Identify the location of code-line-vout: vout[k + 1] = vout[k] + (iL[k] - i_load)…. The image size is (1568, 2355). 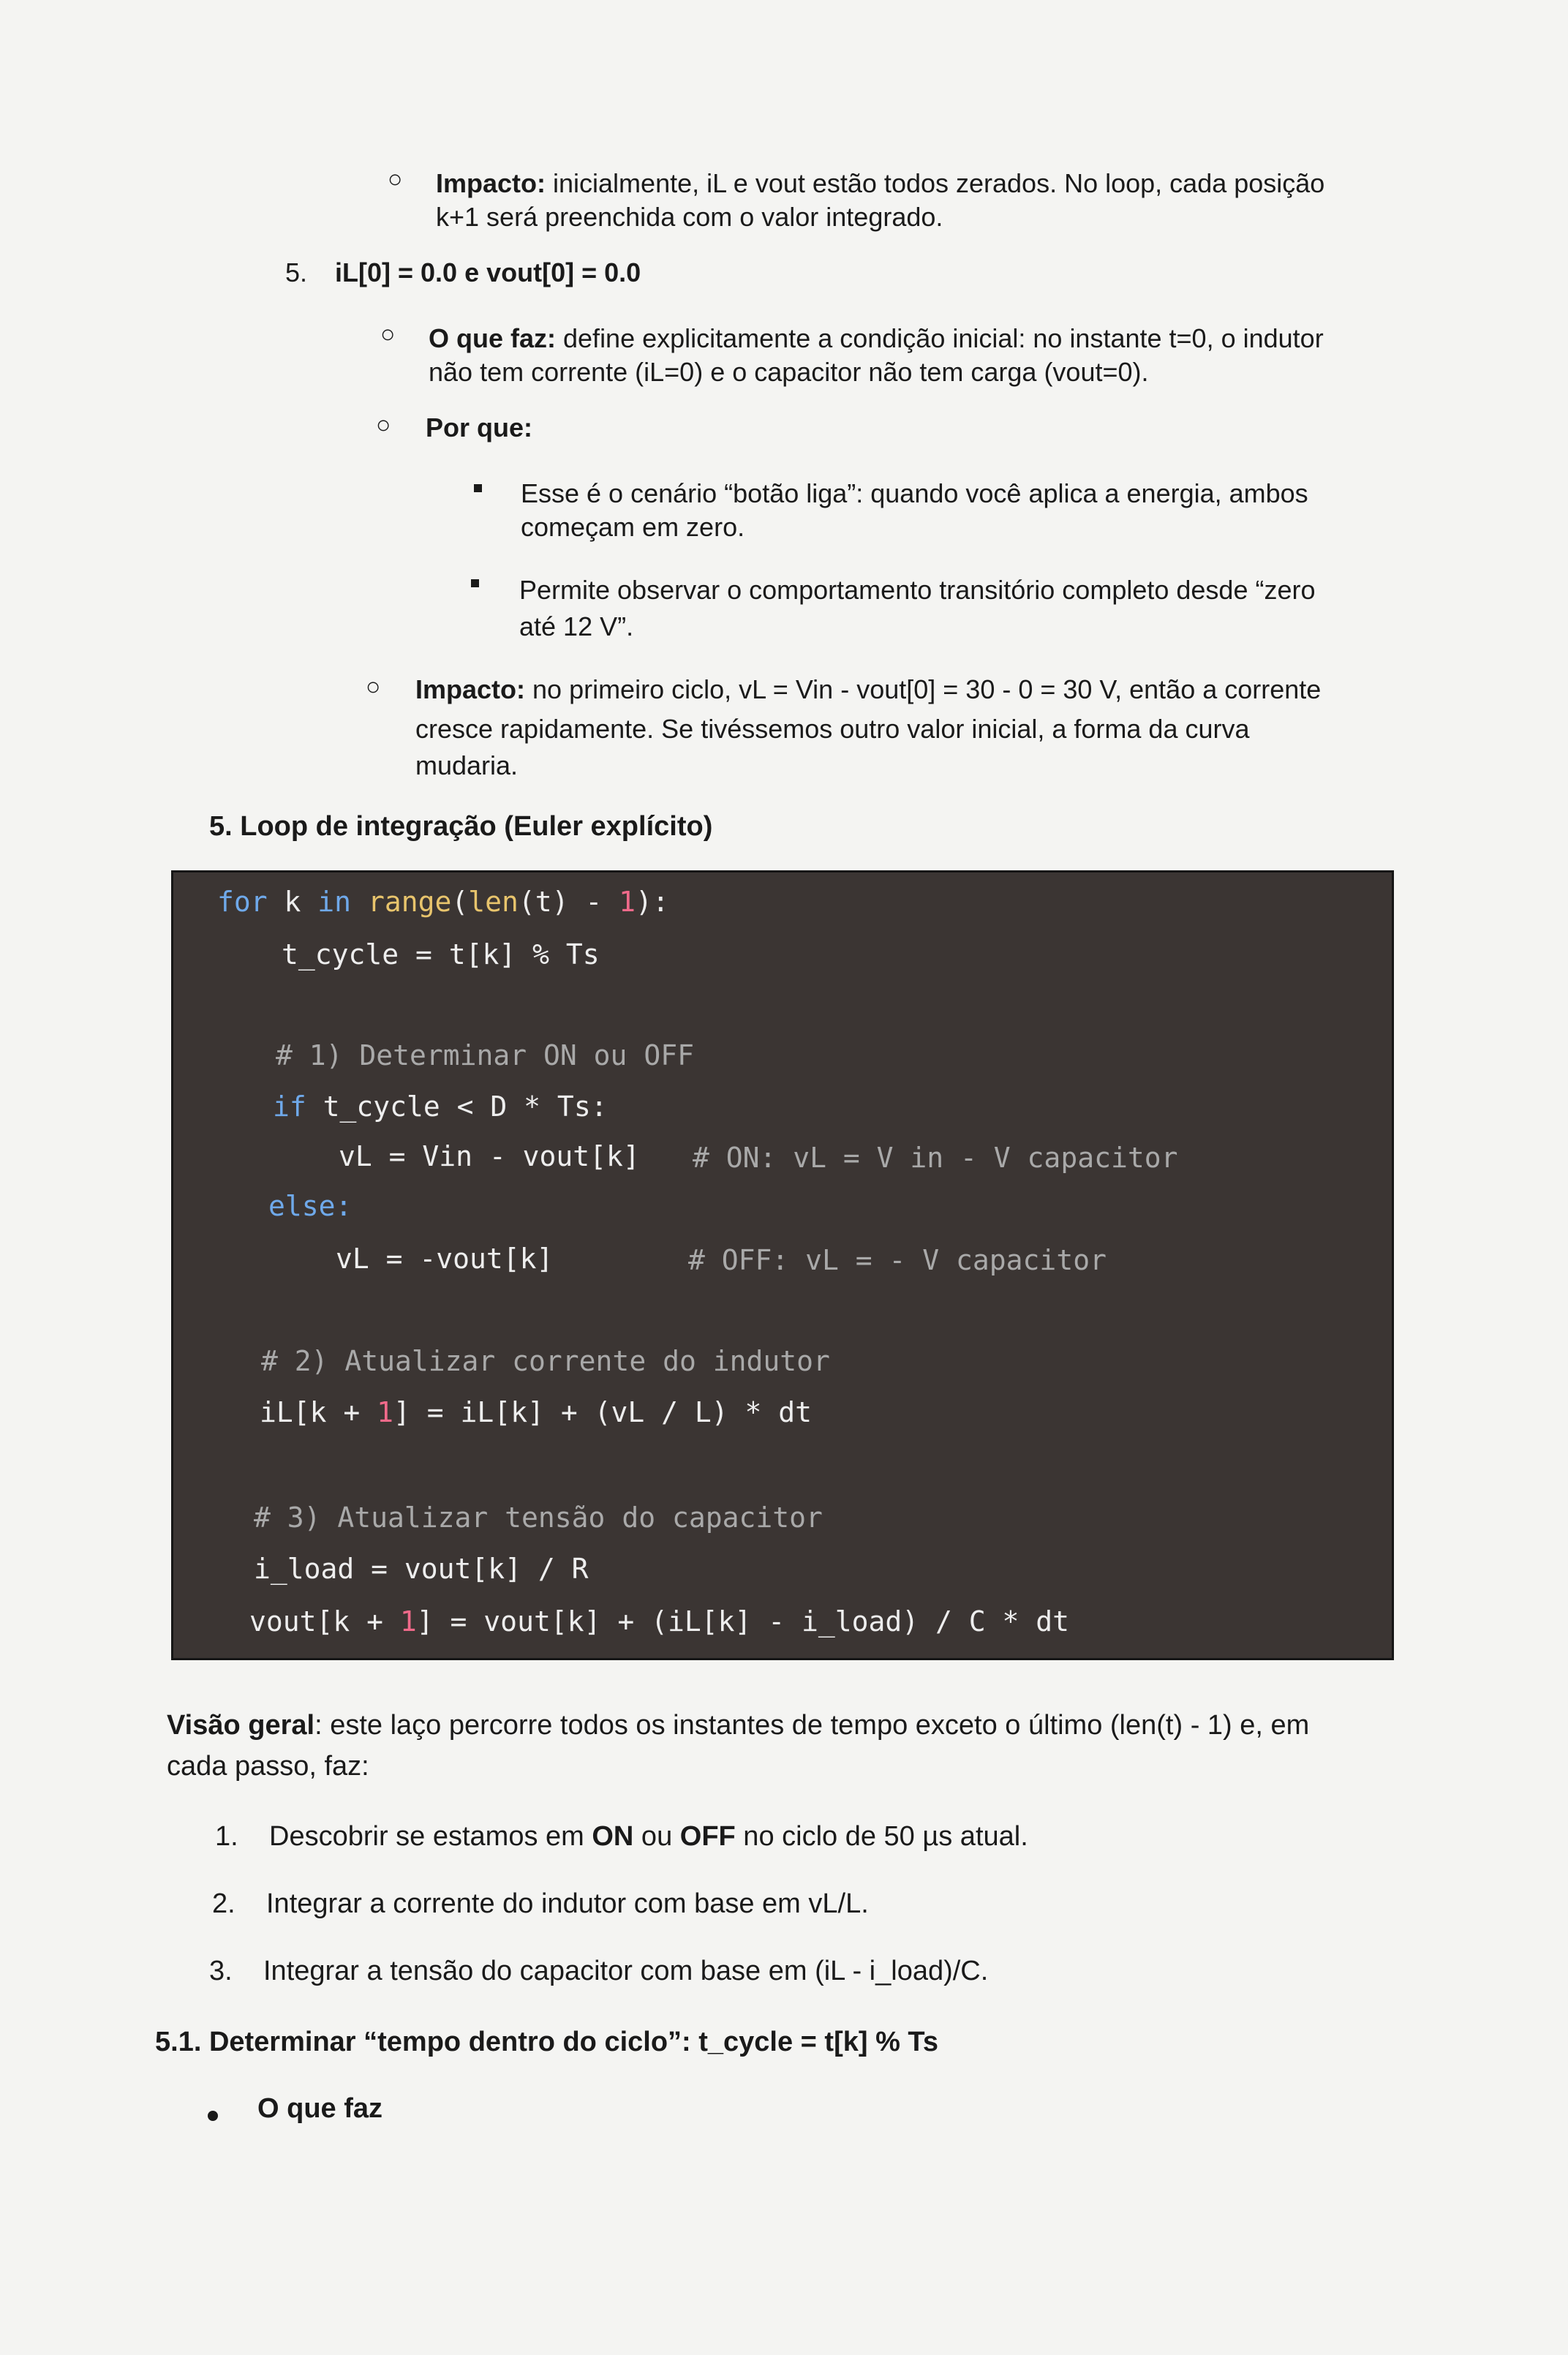
(659, 1621).